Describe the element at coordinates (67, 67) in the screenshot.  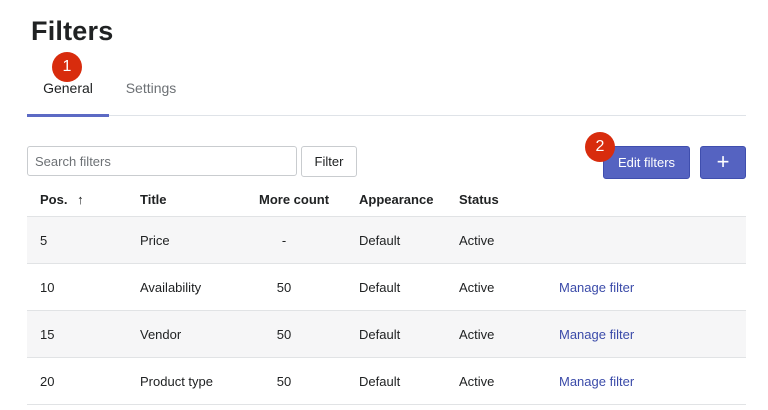
I see `step-badge-1: 1` at that location.